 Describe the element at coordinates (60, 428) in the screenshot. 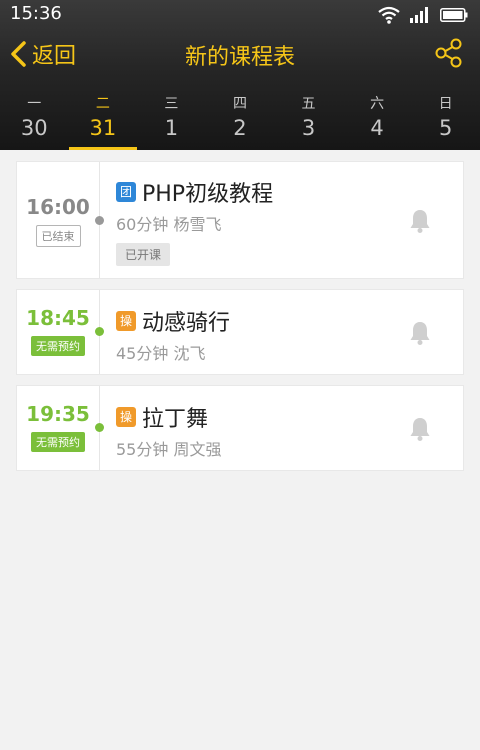

I see `course-time-column: 19:35 无需预约` at that location.